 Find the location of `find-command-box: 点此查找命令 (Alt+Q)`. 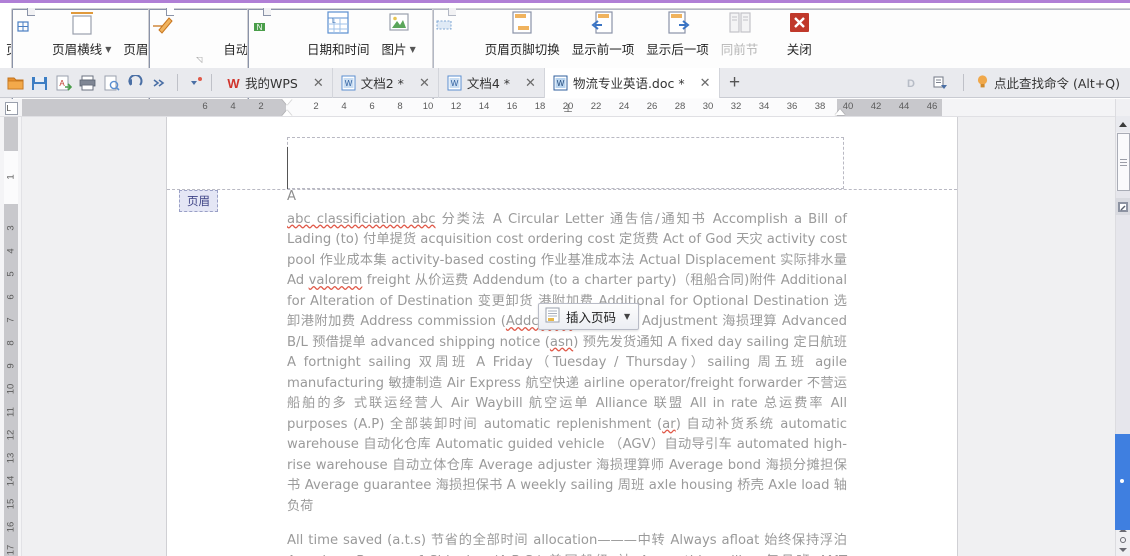

find-command-box: 点此查找命令 (Alt+Q) is located at coordinates (1050, 82).